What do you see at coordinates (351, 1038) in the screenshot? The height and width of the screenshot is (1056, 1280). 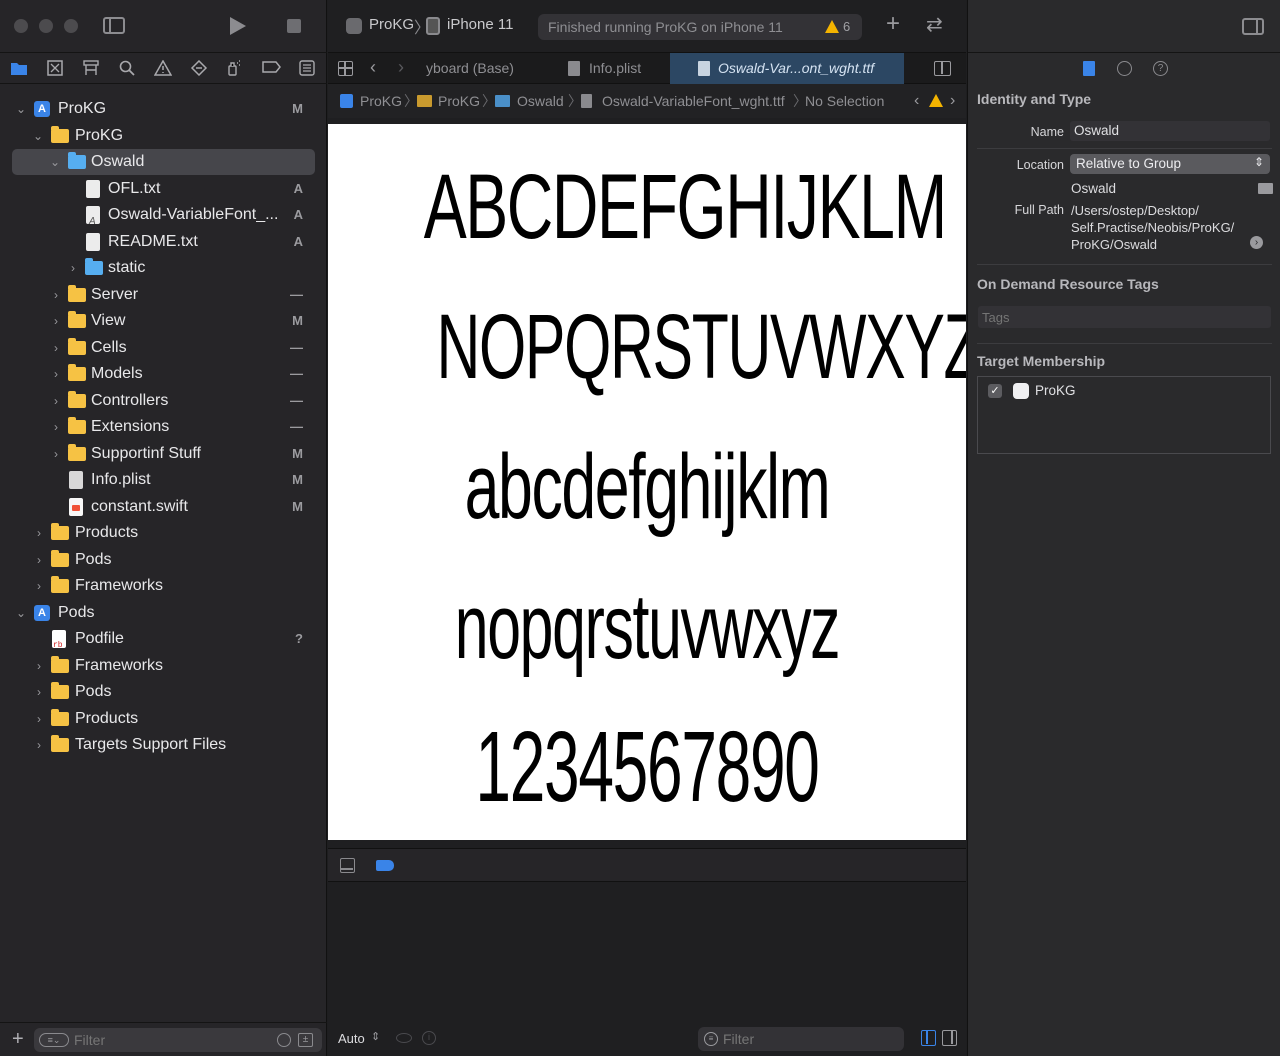 I see `variables-view-mode-select: Auto` at bounding box center [351, 1038].